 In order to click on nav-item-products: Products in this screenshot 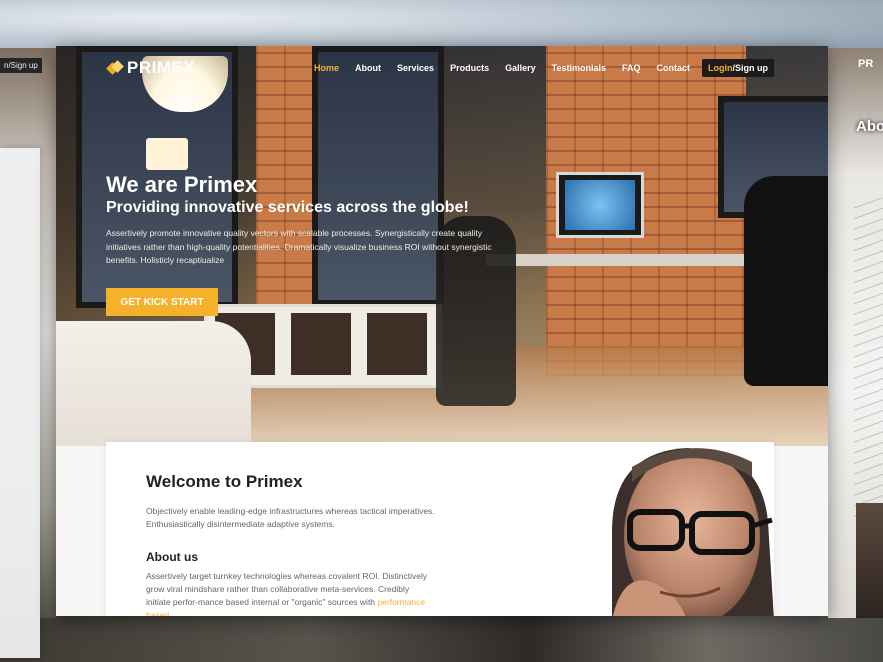, I will do `click(469, 68)`.